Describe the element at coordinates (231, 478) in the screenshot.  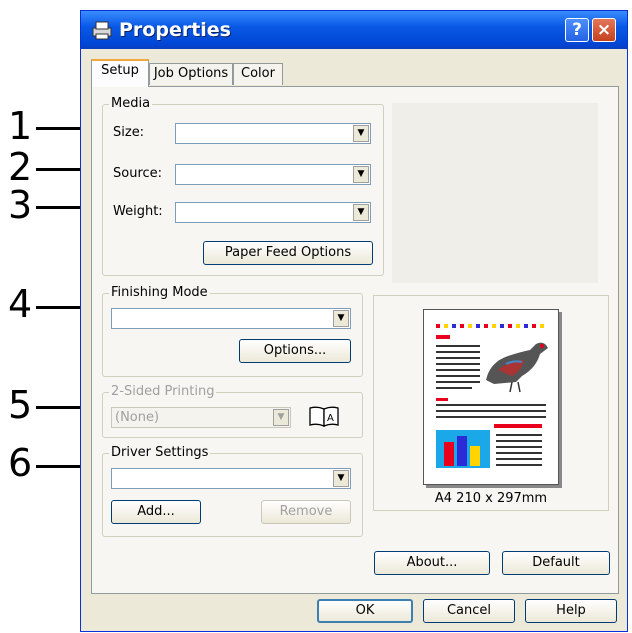
I see `driver-settings-dropdown: ▼` at that location.